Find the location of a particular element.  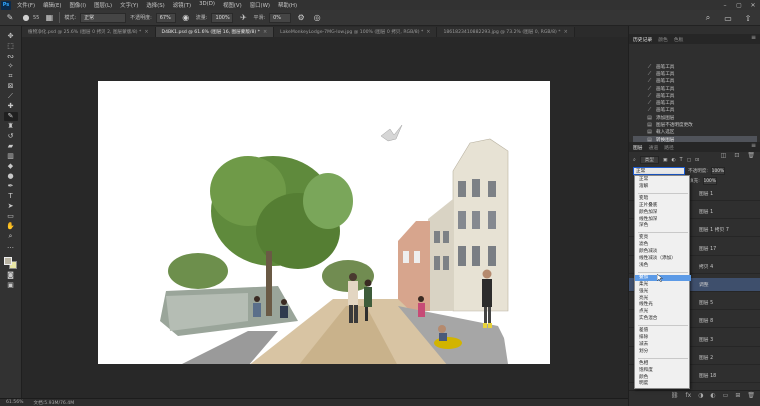

blend-mode-option: 划分 is located at coordinates (663, 352).